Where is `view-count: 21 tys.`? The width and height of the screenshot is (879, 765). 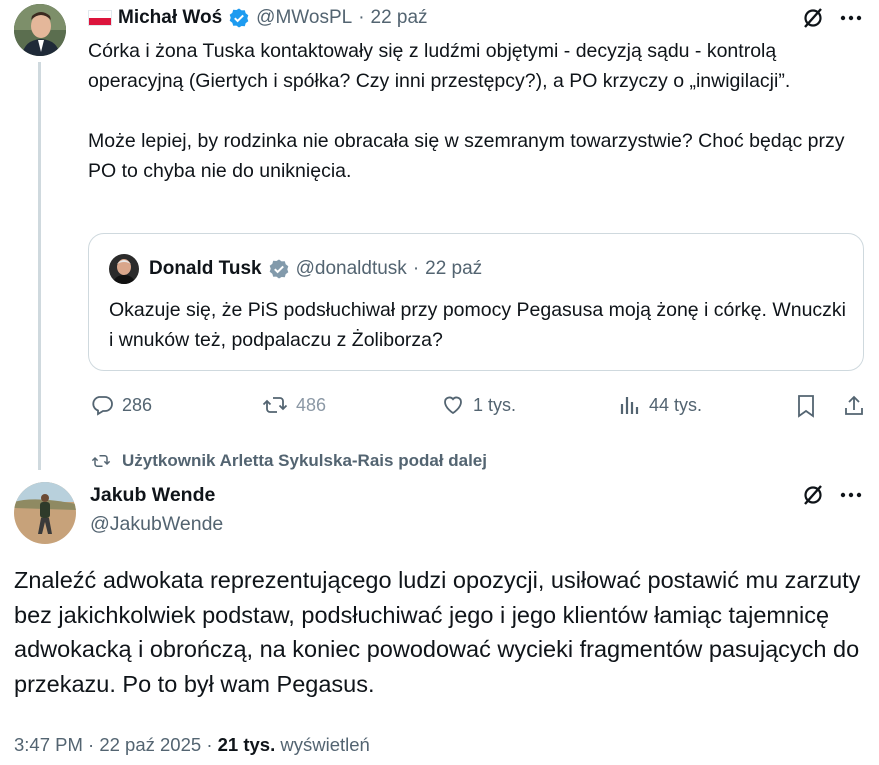
view-count: 21 tys. is located at coordinates (246, 744).